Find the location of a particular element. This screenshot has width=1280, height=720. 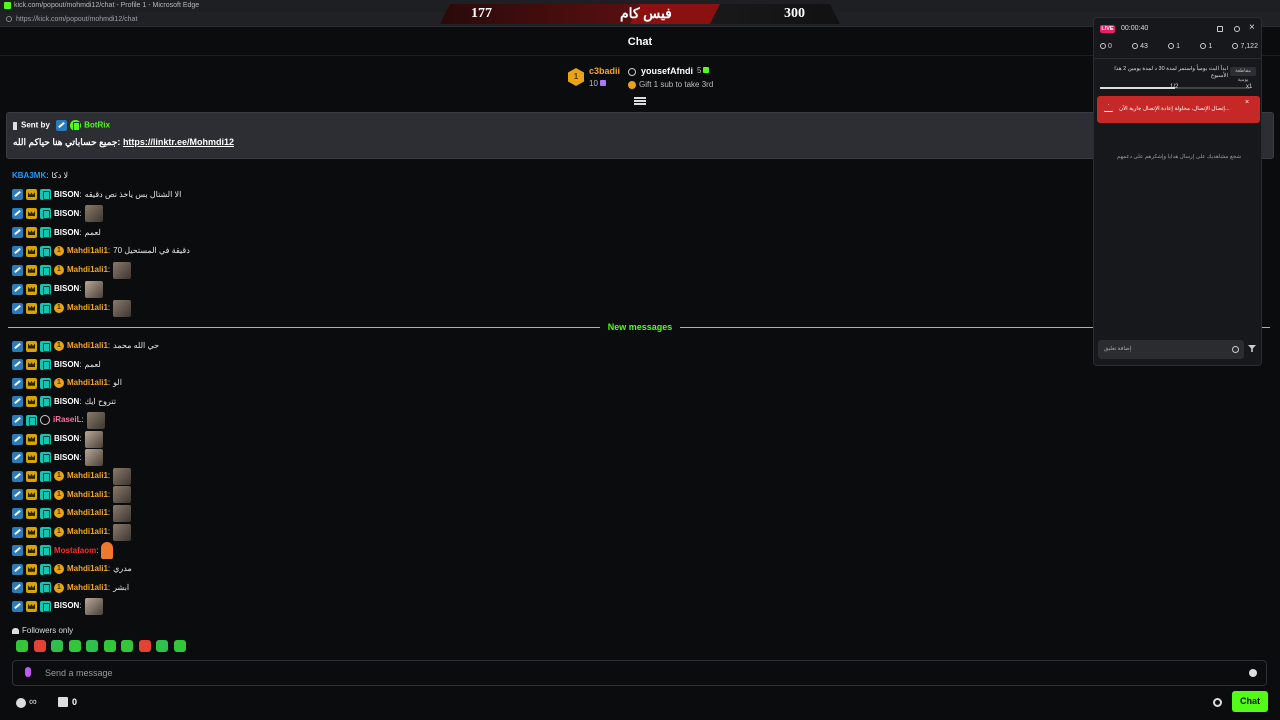

collapse-icon is located at coordinates (640, 101).